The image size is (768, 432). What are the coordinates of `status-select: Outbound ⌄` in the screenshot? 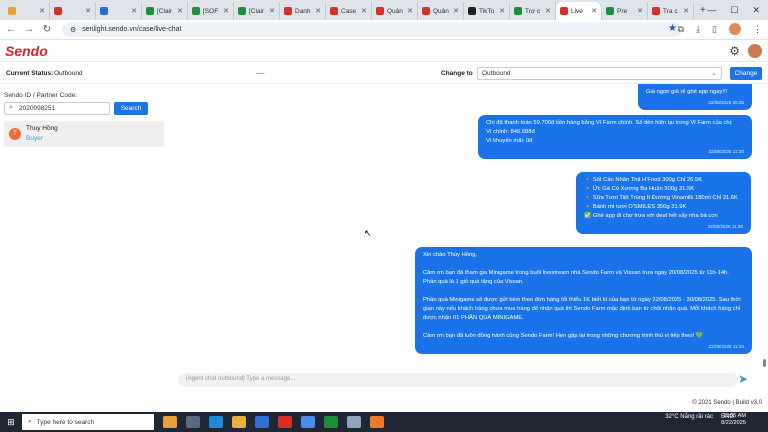 It's located at (599, 73).